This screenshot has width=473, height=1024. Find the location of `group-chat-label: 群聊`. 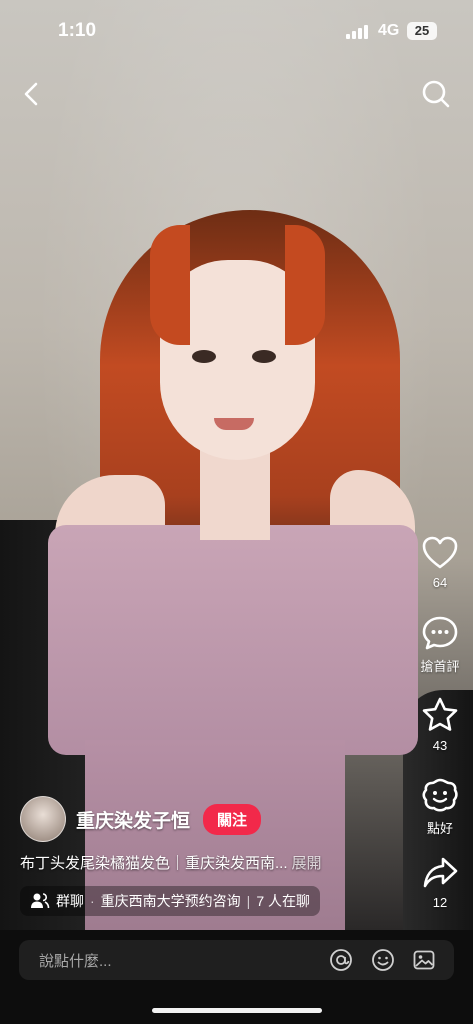

group-chat-label: 群聊 is located at coordinates (70, 901).